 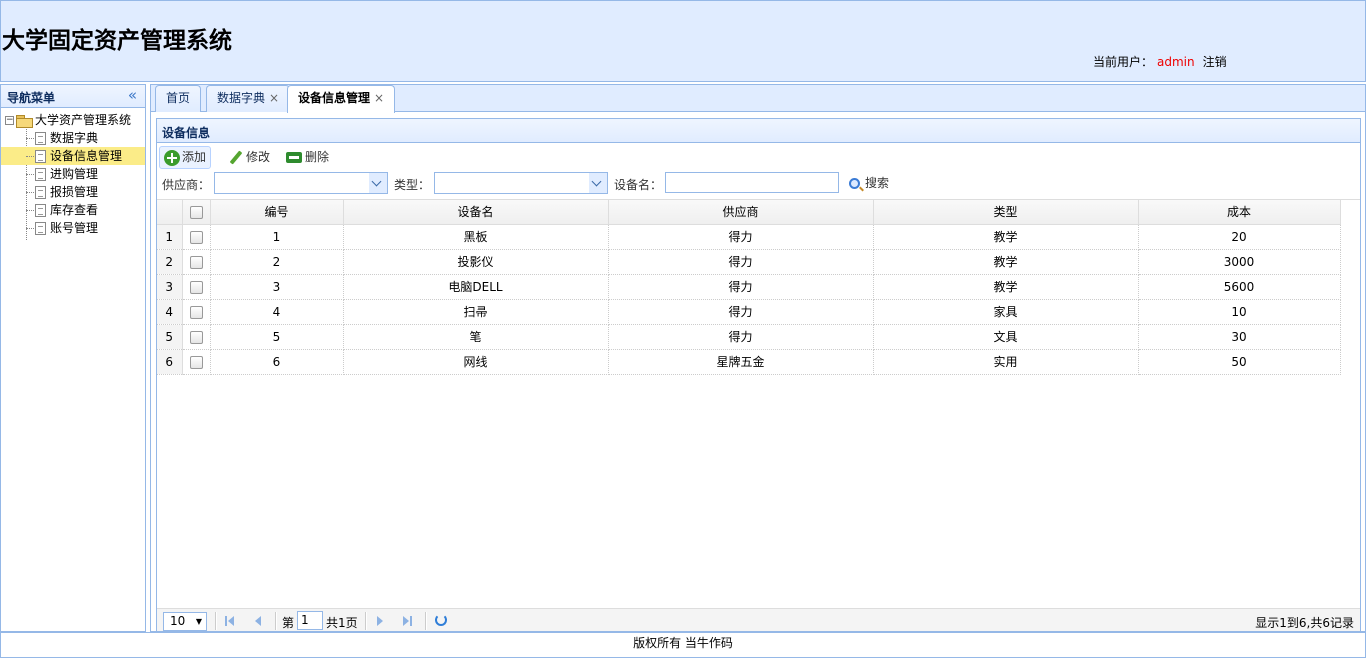 What do you see at coordinates (758, 99) in the screenshot?
I see `tab-bar: 首页 数据字典 × 设备信息管理 ×` at bounding box center [758, 99].